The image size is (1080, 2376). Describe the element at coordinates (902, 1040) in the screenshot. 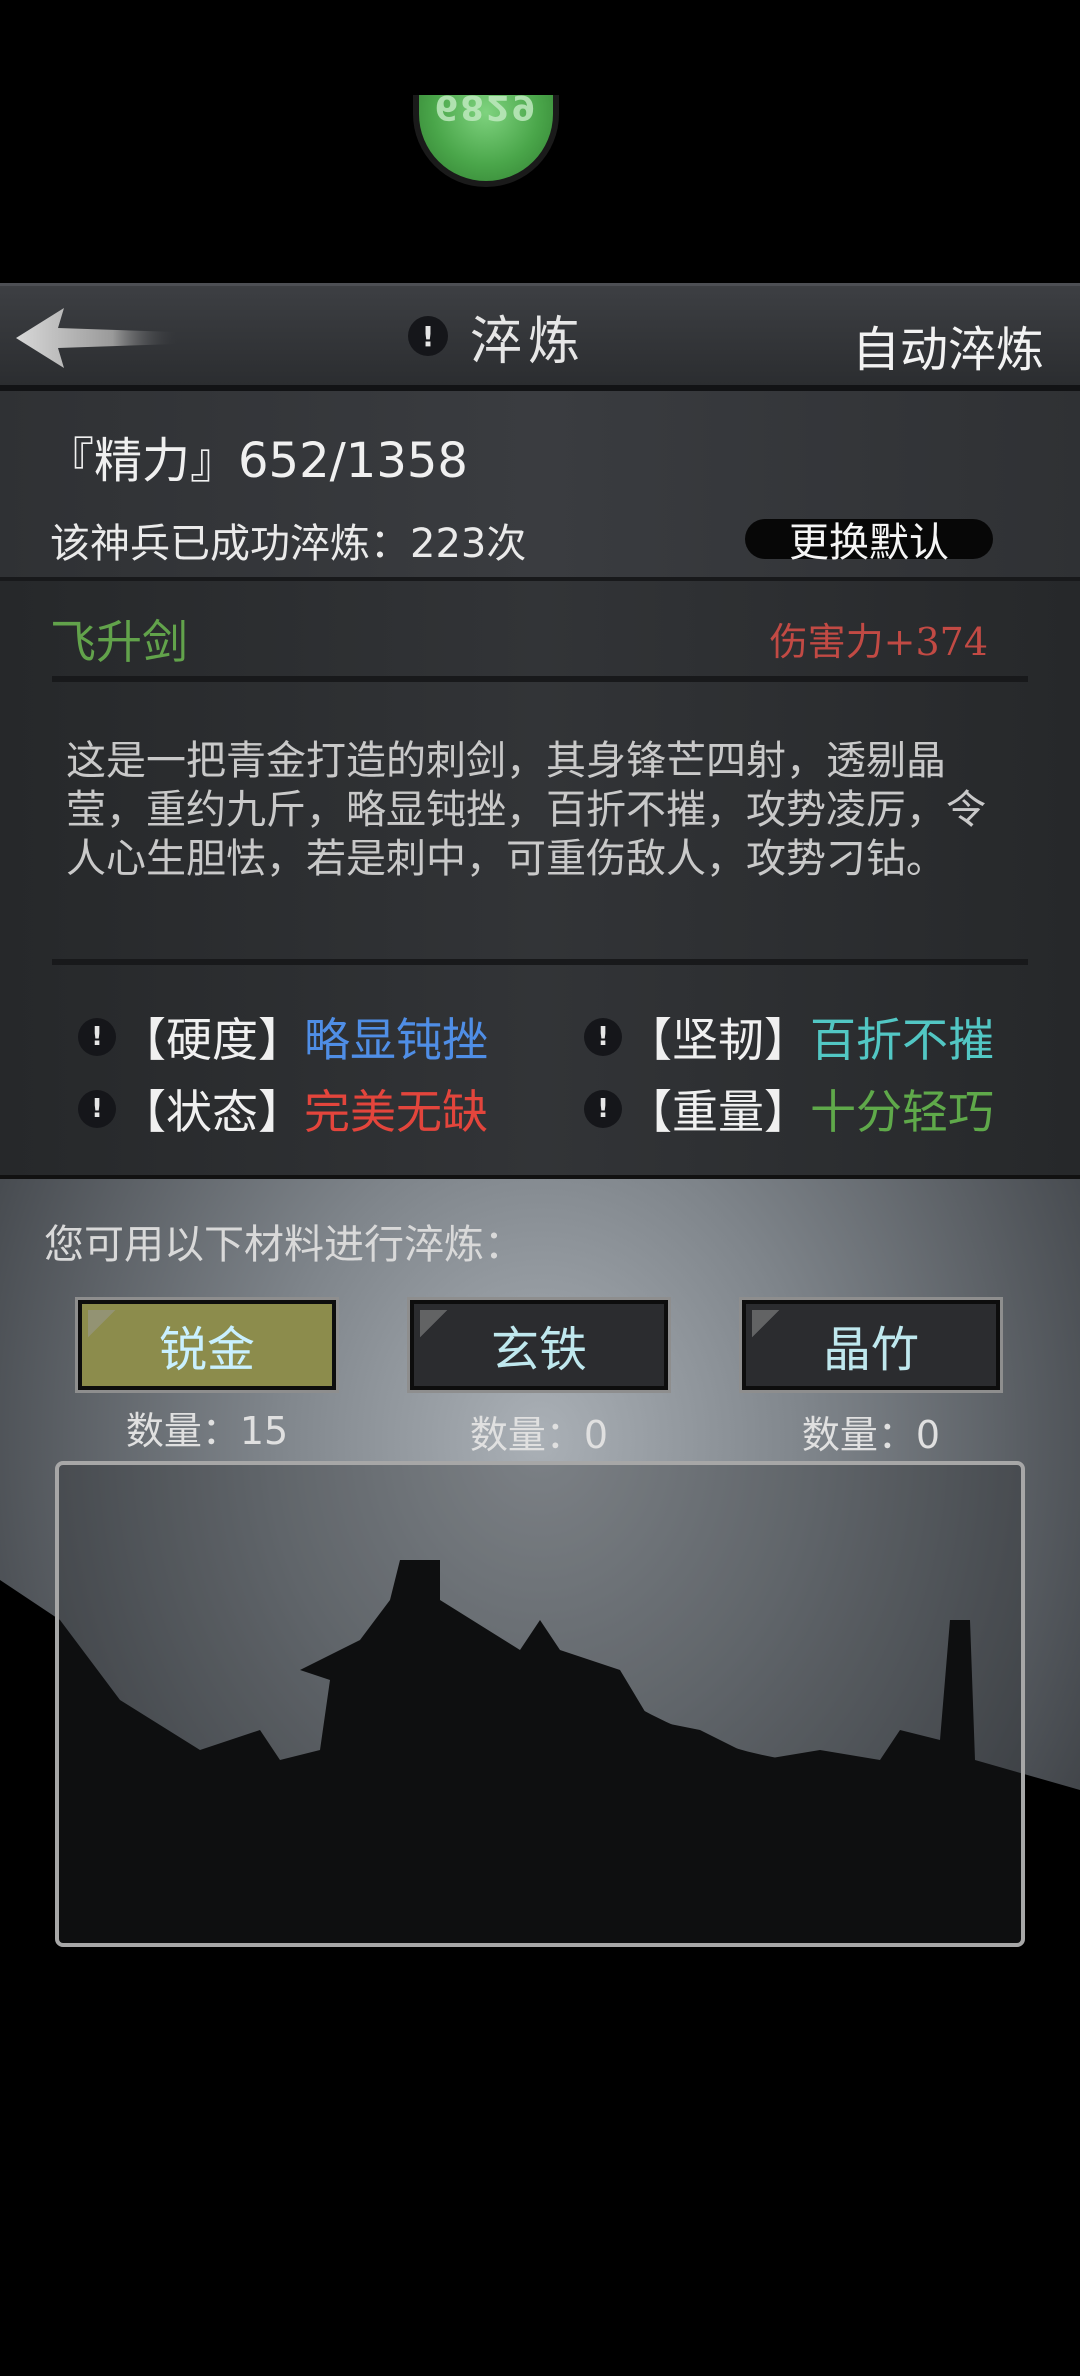

I see `attribute-value: 百折不摧` at that location.